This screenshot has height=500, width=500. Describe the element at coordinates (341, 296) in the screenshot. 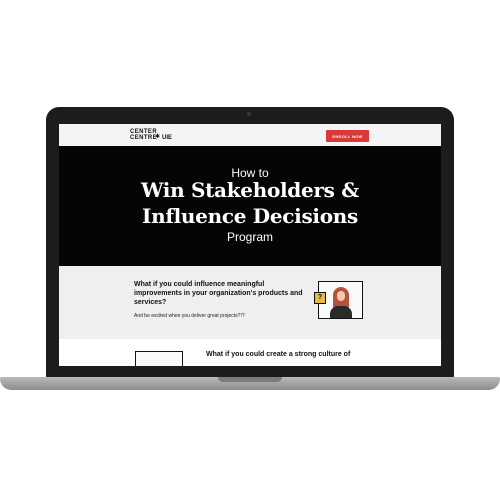

I see `person-face` at that location.